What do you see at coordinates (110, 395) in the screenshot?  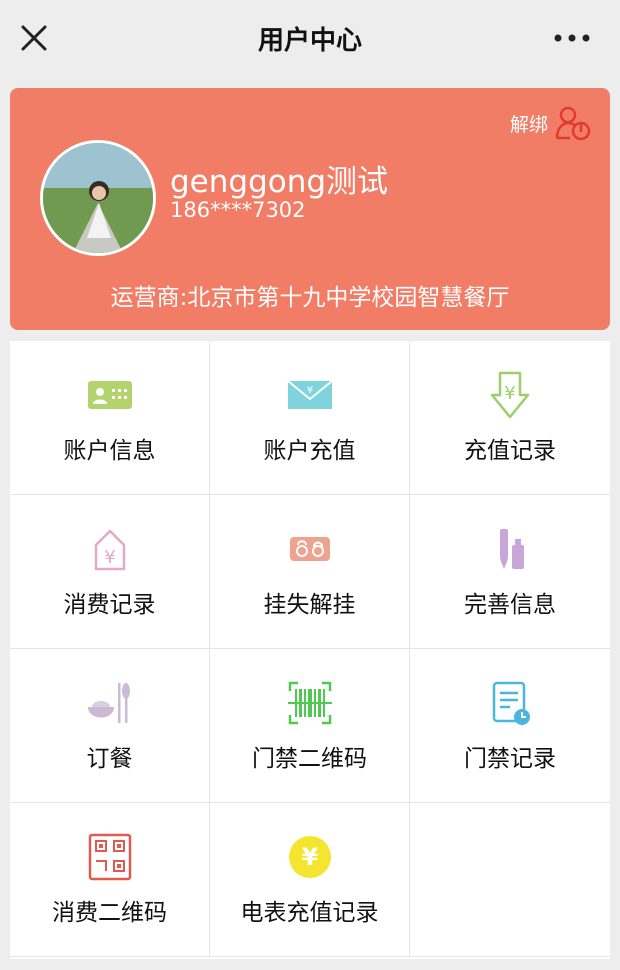 I see `id-card-icon` at bounding box center [110, 395].